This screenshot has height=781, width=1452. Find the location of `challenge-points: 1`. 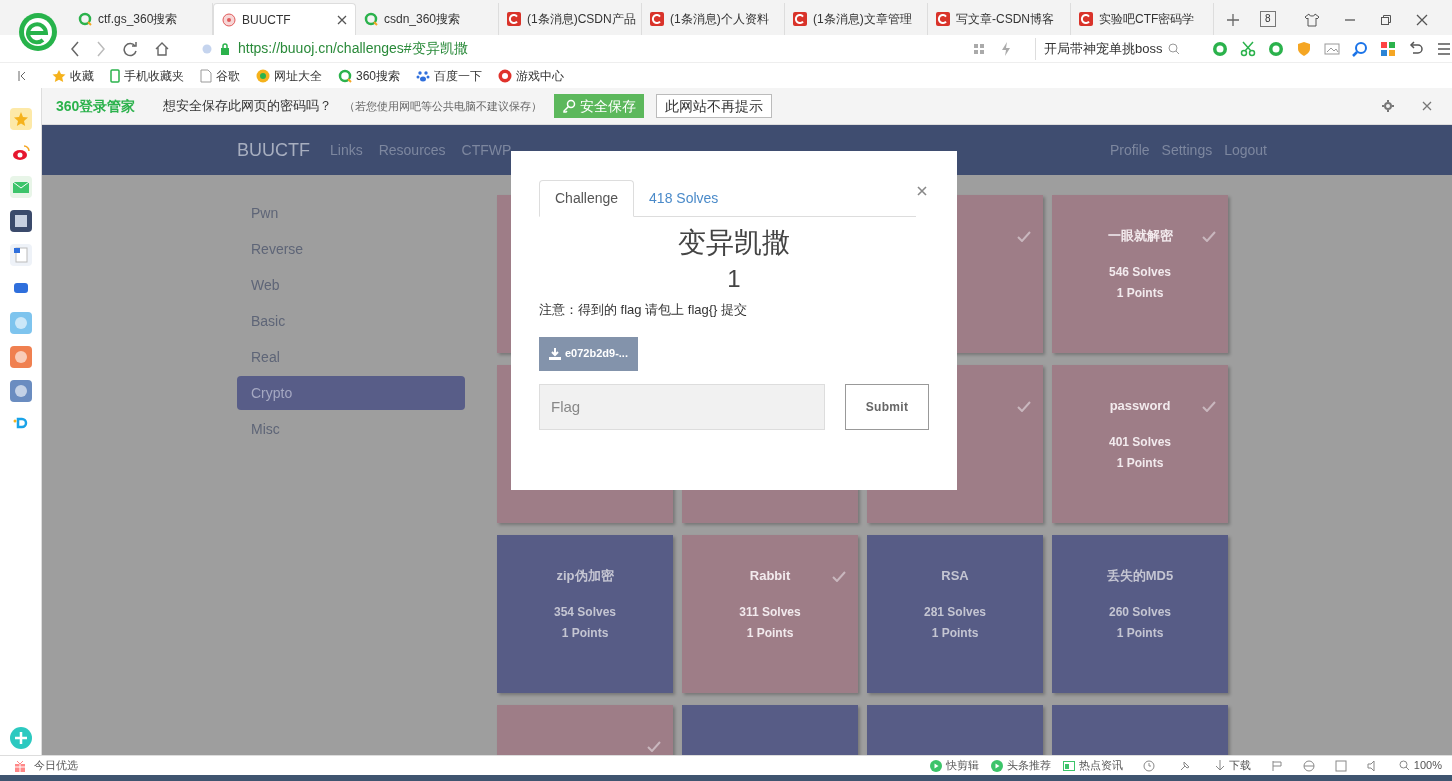

challenge-points: 1 is located at coordinates (734, 279).